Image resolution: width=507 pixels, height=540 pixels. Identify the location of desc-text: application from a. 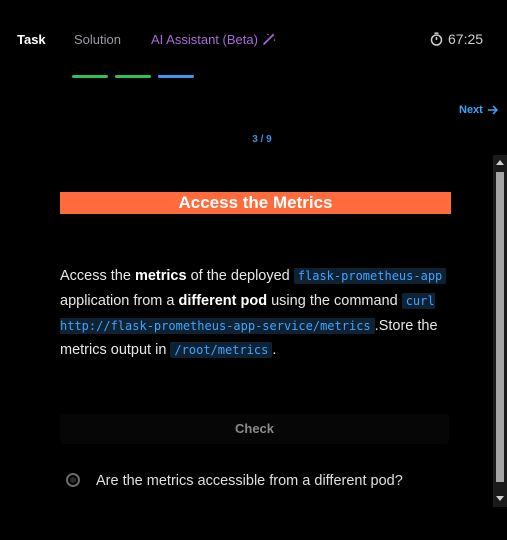
(119, 300).